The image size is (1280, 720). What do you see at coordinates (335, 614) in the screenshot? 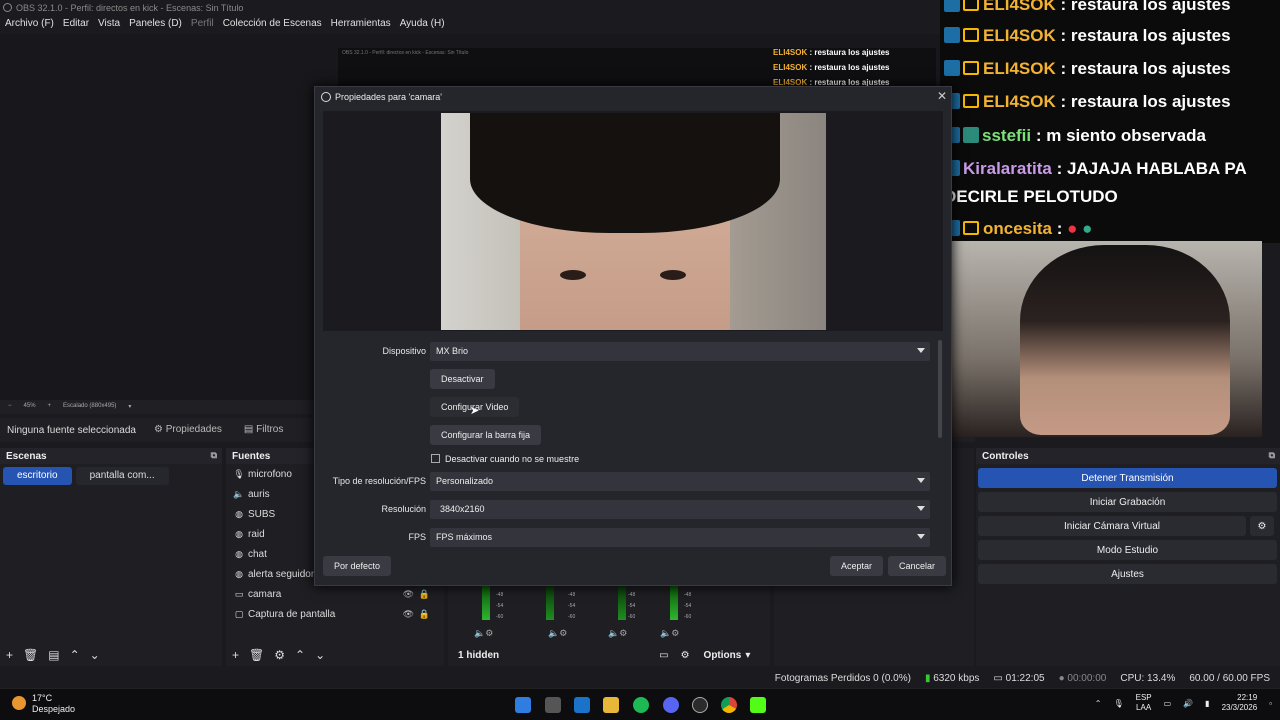
I see `source-item: ▢ Captura de pantalla 👁 🔒` at bounding box center [335, 614].